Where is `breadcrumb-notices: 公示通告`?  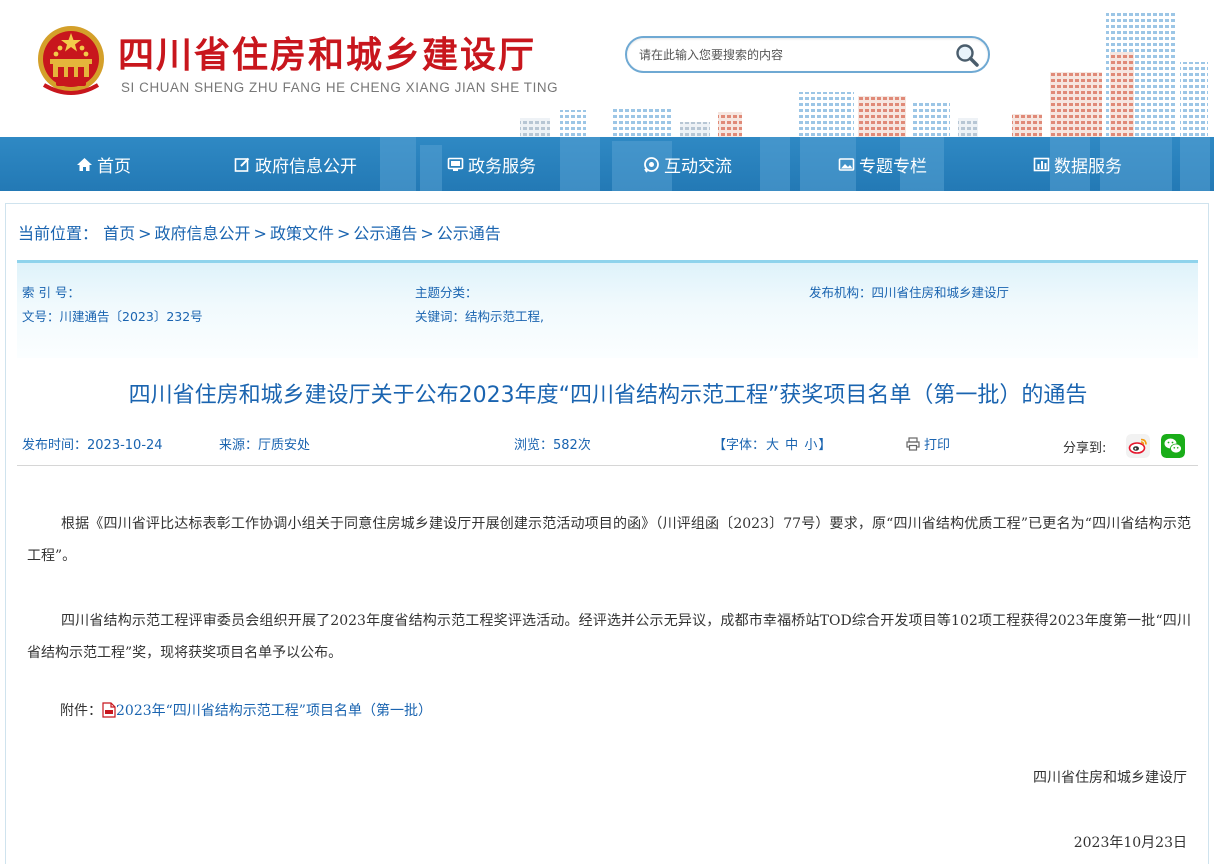
breadcrumb-notices: 公示通告 is located at coordinates (385, 233).